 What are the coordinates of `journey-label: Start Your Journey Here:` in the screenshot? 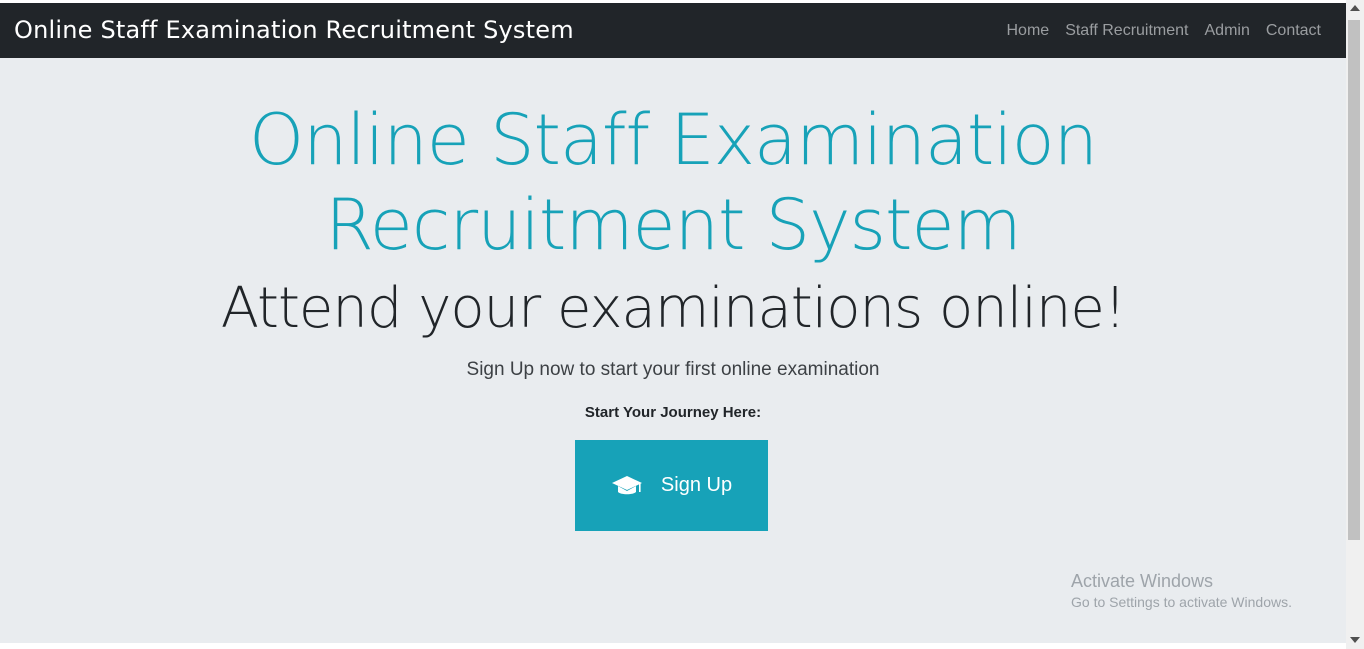 It's located at (673, 412).